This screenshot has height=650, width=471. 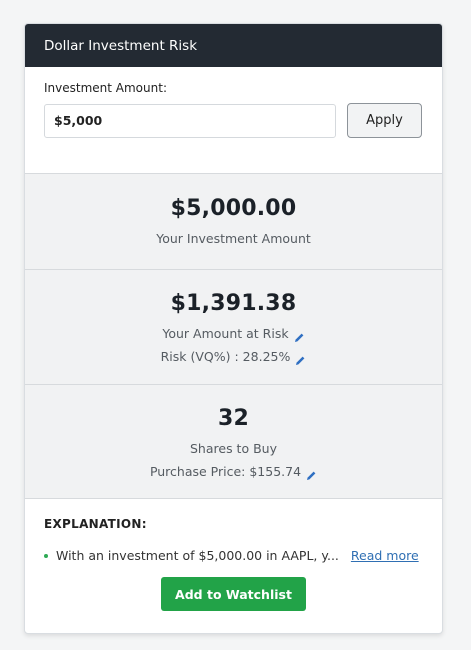 I want to click on investment-amount-caption: Your Investment Amount, so click(x=233, y=238).